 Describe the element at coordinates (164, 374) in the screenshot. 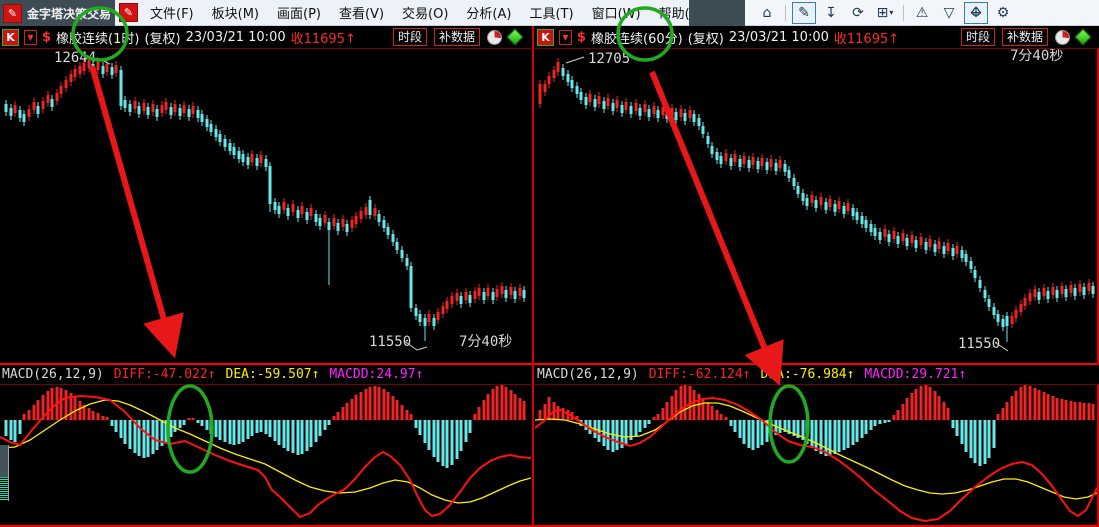

I see `diff-value: DIFF:-47.022↑` at that location.